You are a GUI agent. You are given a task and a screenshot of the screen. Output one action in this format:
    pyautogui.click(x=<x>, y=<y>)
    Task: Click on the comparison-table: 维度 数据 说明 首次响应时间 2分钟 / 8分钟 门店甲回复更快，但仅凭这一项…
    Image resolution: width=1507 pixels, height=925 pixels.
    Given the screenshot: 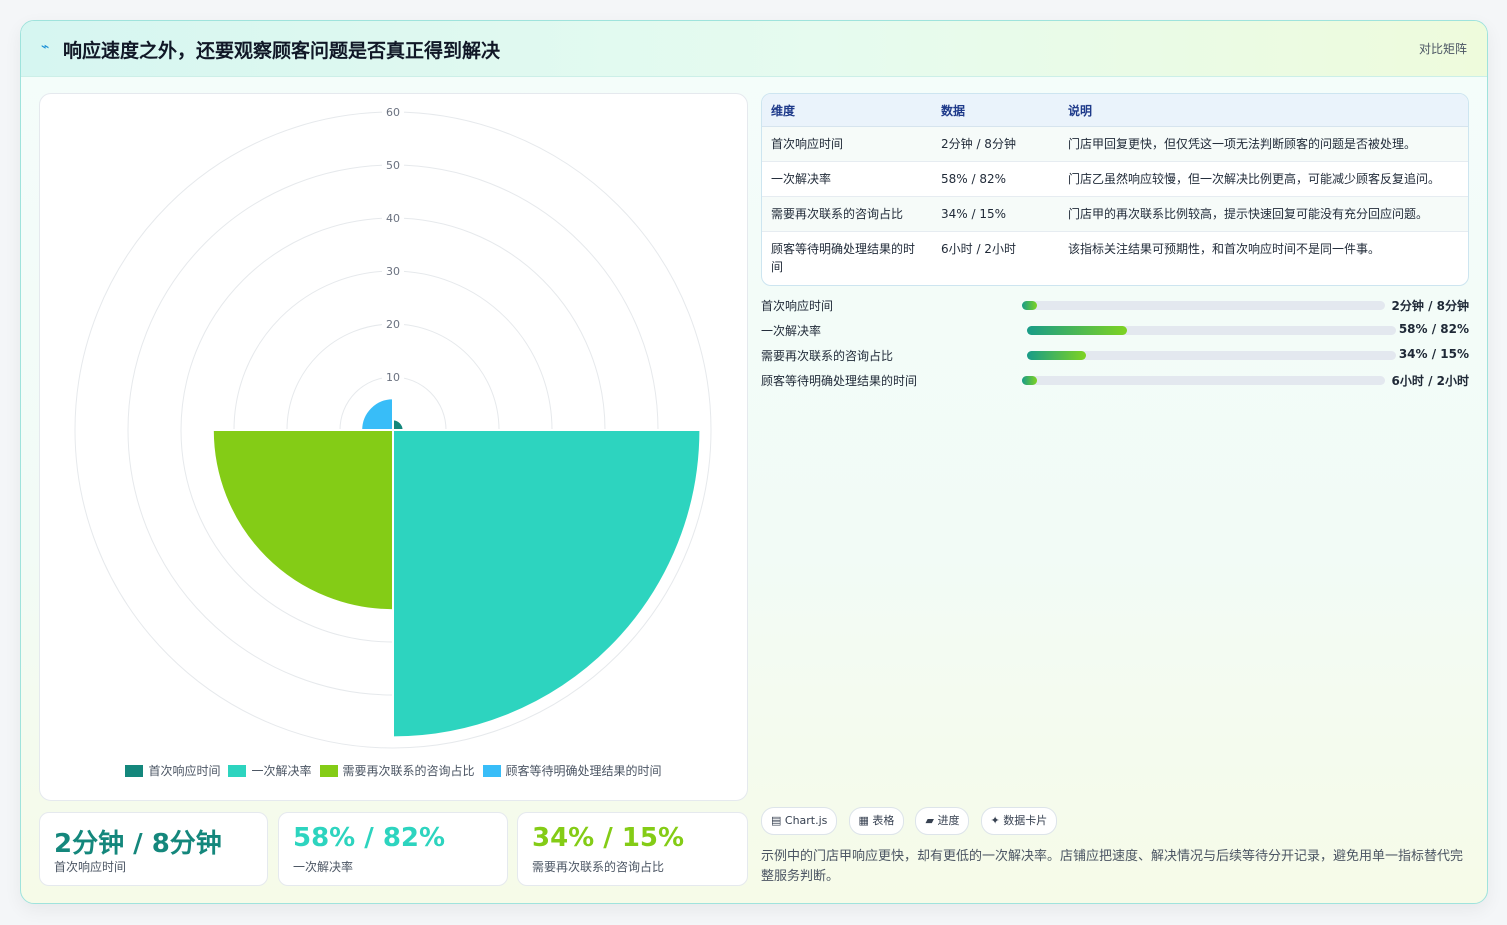 What is the action you would take?
    pyautogui.click(x=1115, y=190)
    